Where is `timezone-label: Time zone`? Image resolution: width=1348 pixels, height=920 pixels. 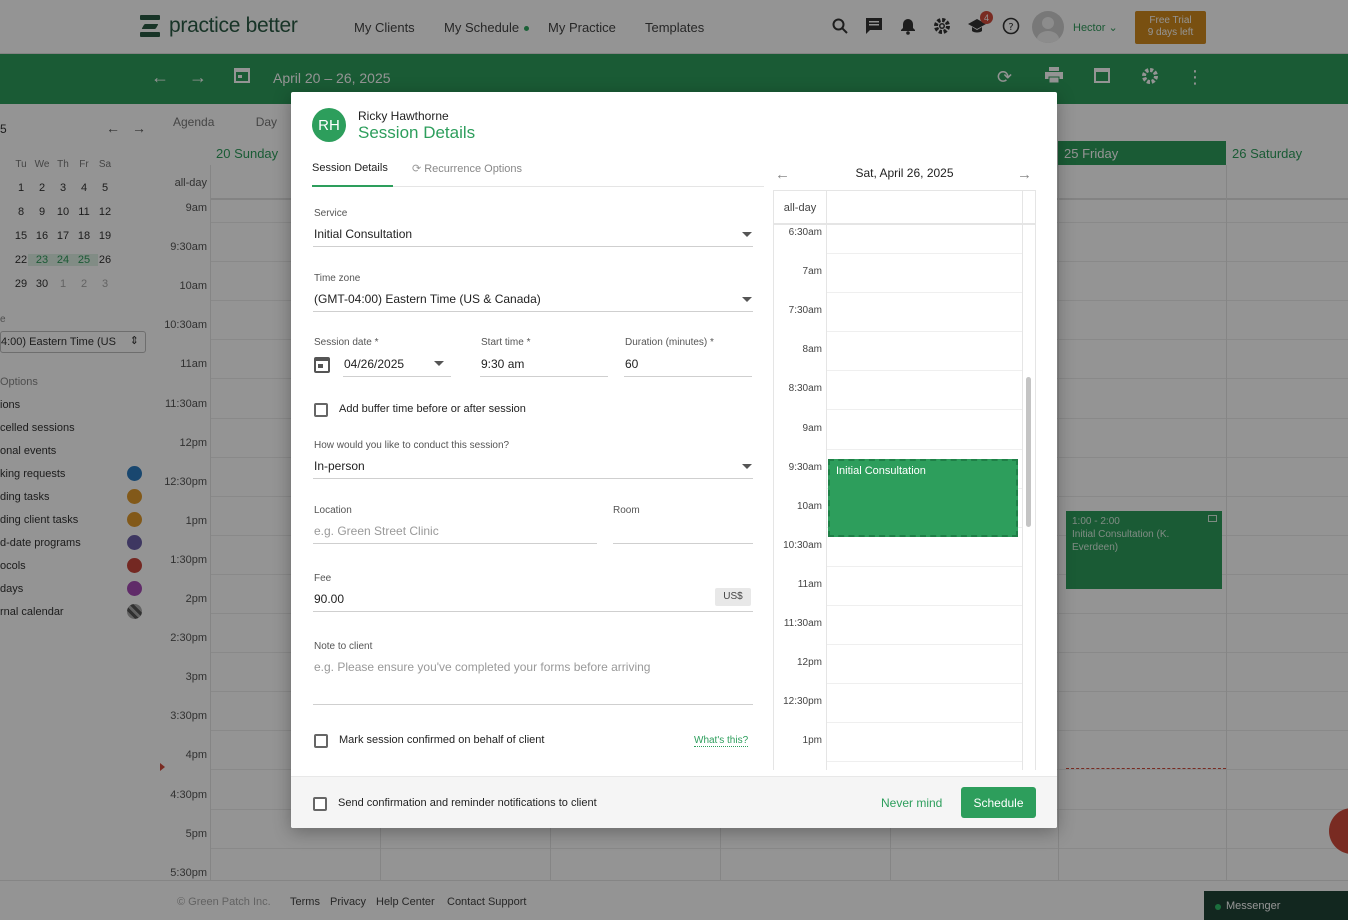 timezone-label: Time zone is located at coordinates (337, 278).